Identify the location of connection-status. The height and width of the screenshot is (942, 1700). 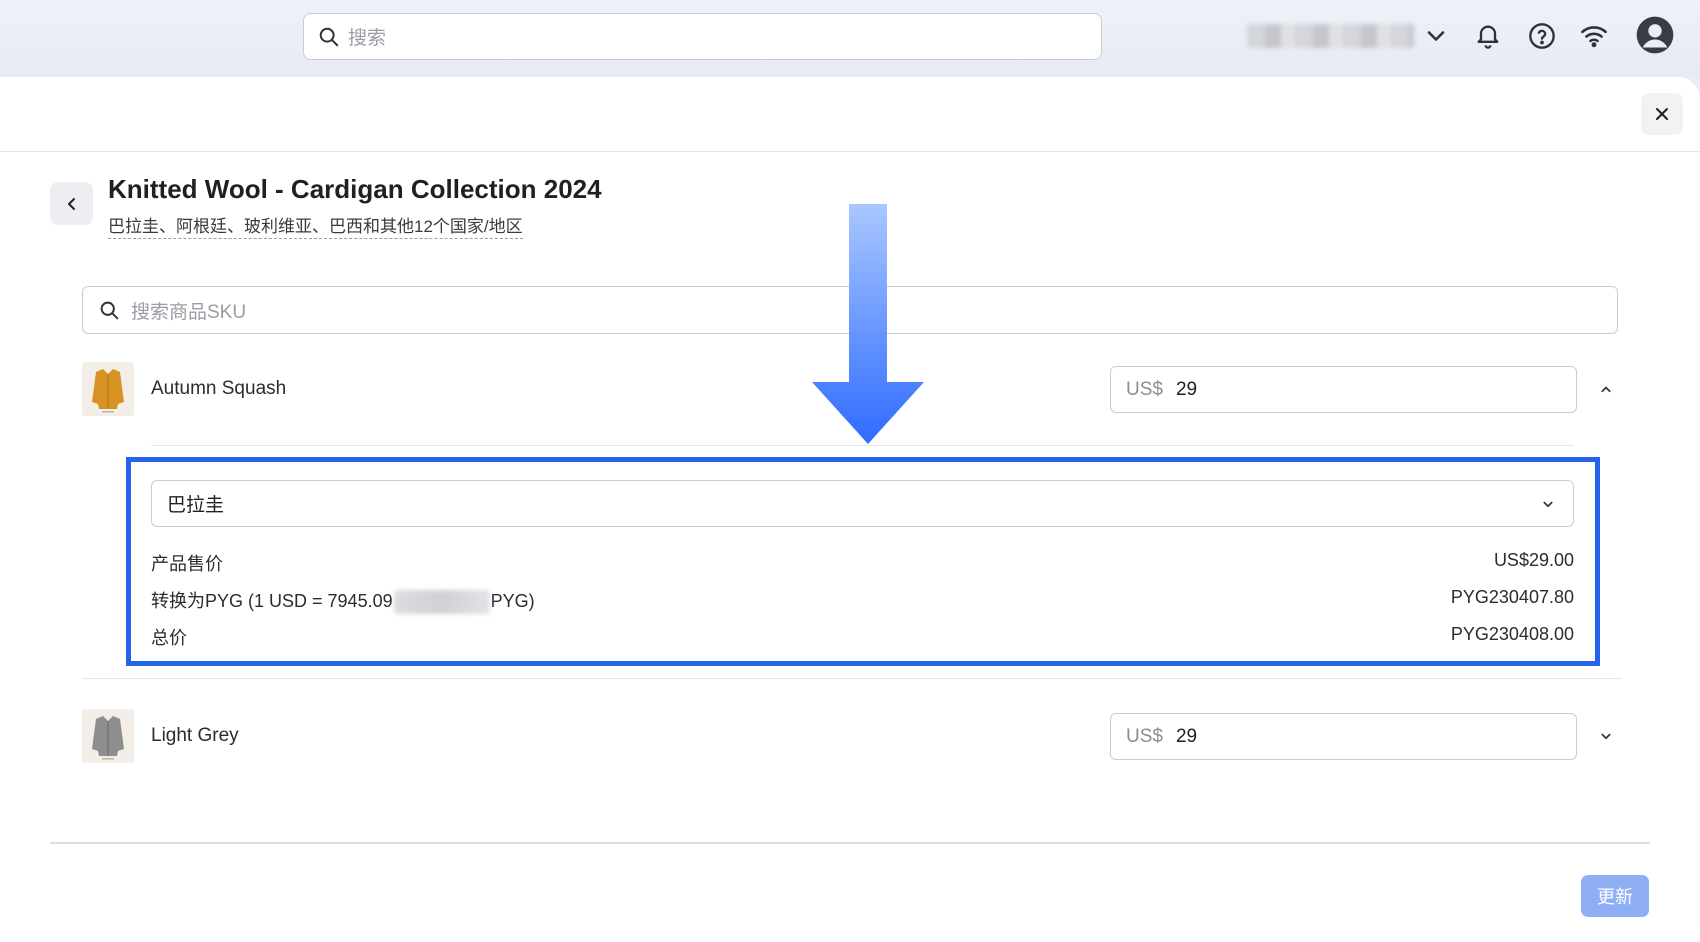
(1594, 36).